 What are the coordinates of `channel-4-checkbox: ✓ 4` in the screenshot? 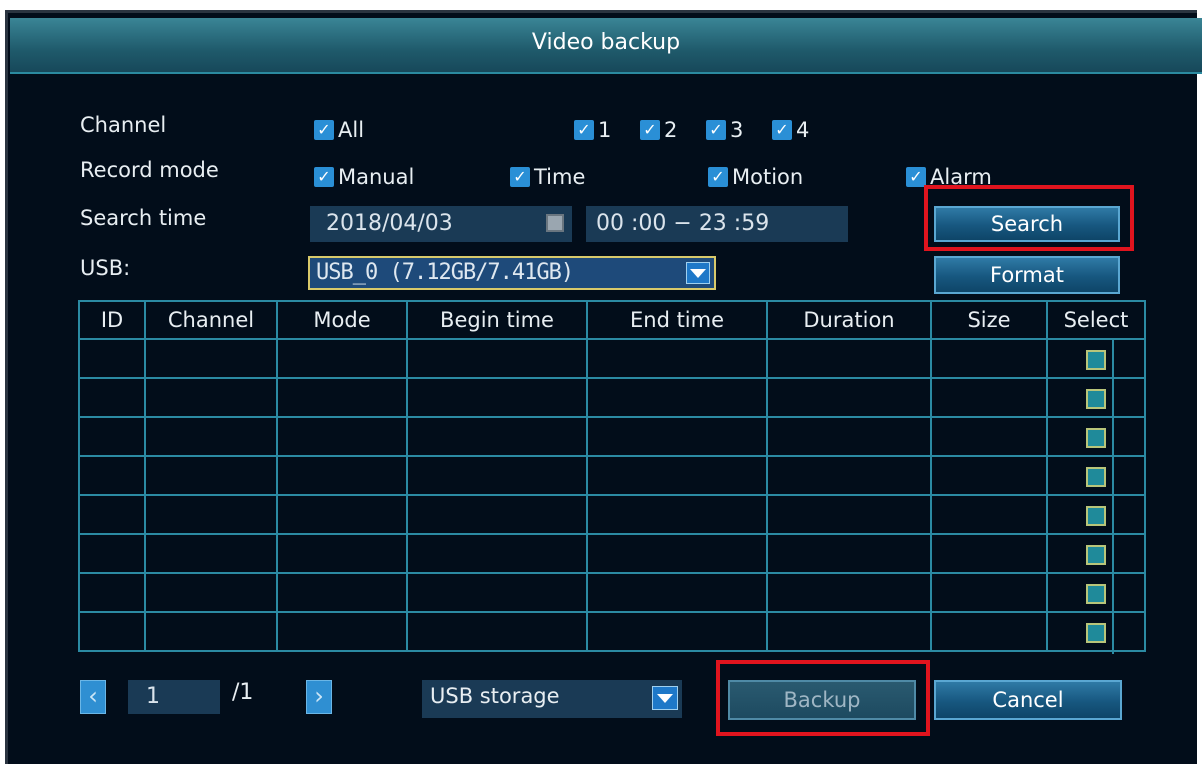 It's located at (790, 130).